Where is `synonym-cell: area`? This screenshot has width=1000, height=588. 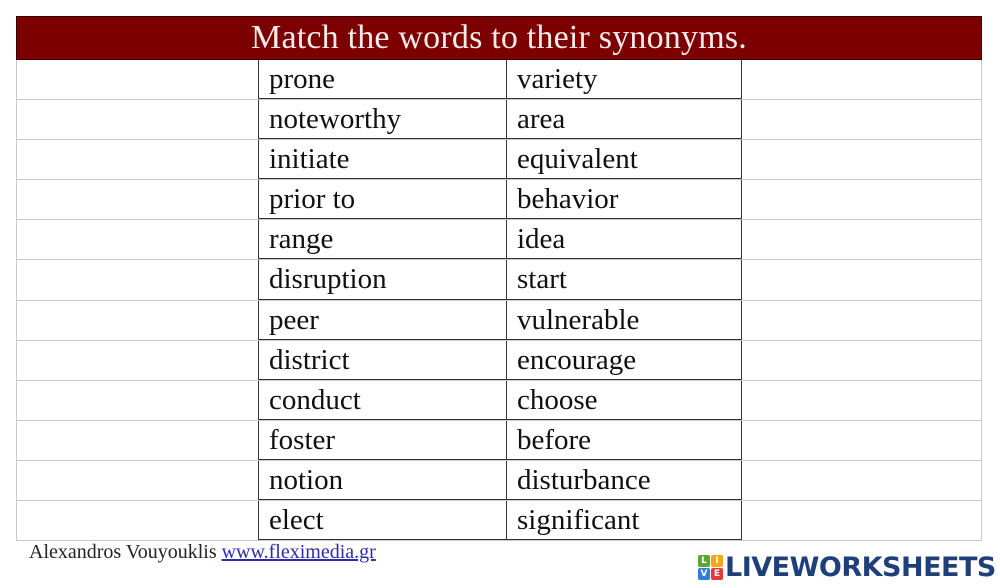 synonym-cell: area is located at coordinates (624, 120).